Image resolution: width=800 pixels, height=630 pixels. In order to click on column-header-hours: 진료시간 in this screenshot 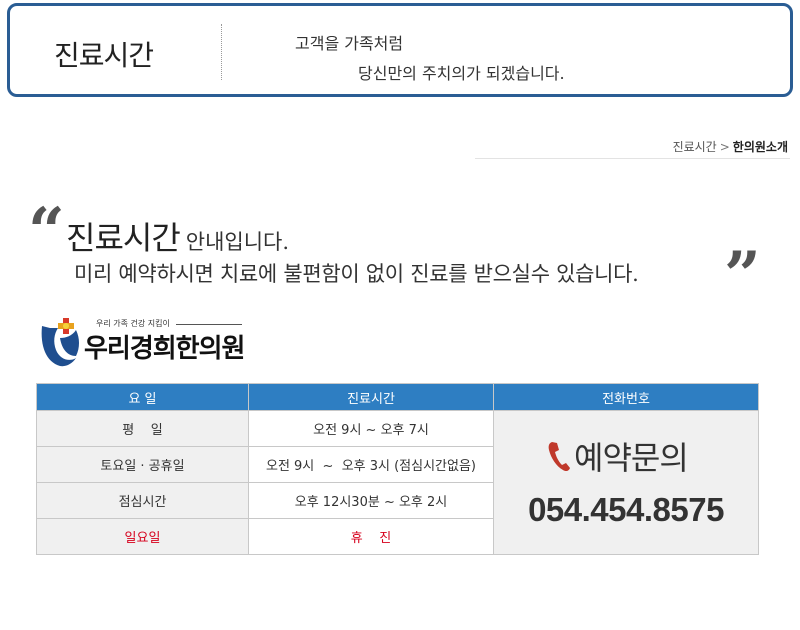, I will do `click(371, 397)`.